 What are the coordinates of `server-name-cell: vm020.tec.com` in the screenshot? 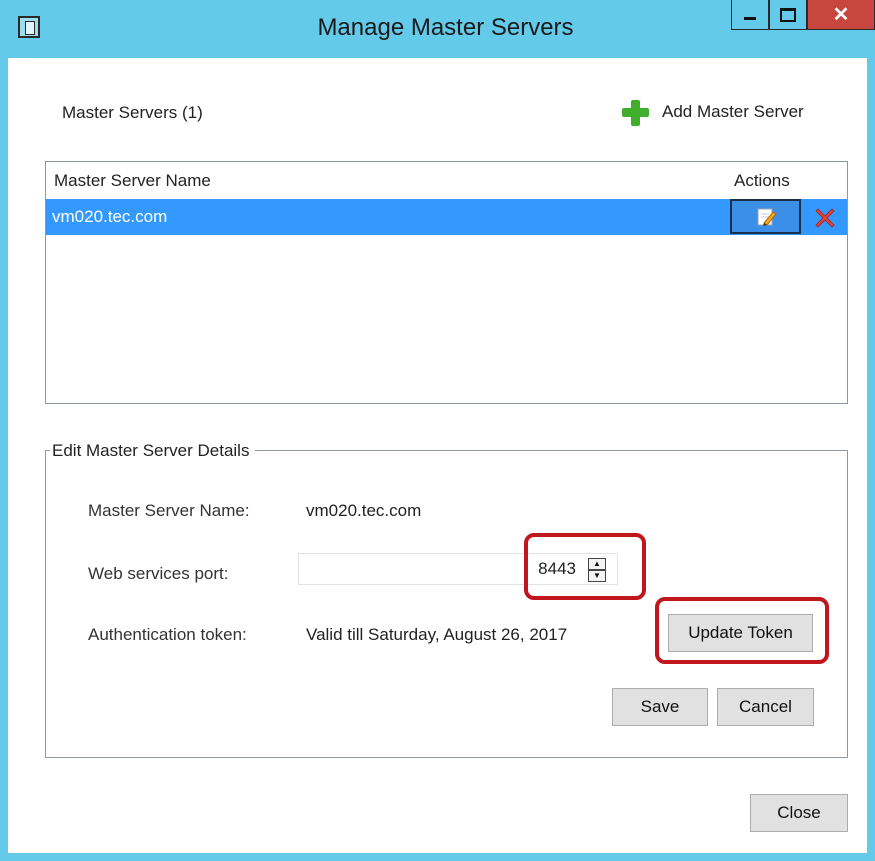 It's located at (110, 216).